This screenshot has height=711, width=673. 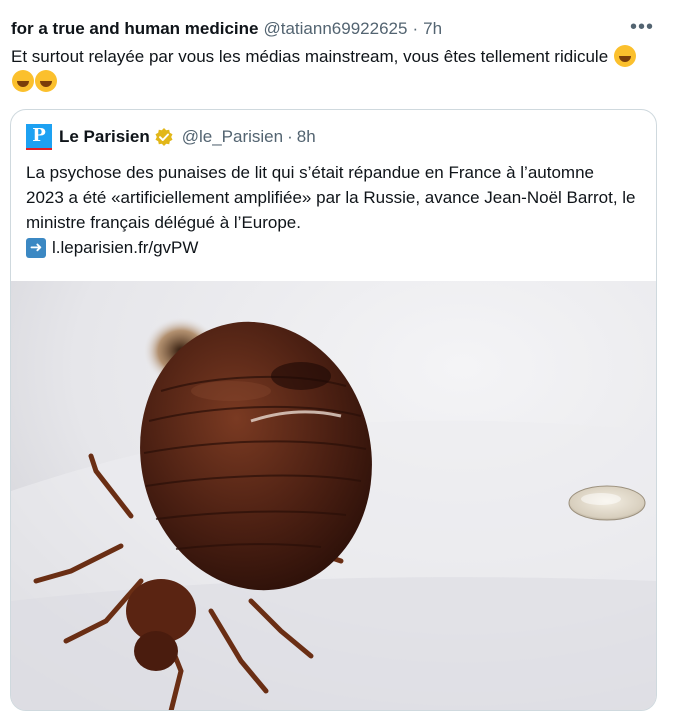 I want to click on more-options-icon: •••, so click(x=642, y=27).